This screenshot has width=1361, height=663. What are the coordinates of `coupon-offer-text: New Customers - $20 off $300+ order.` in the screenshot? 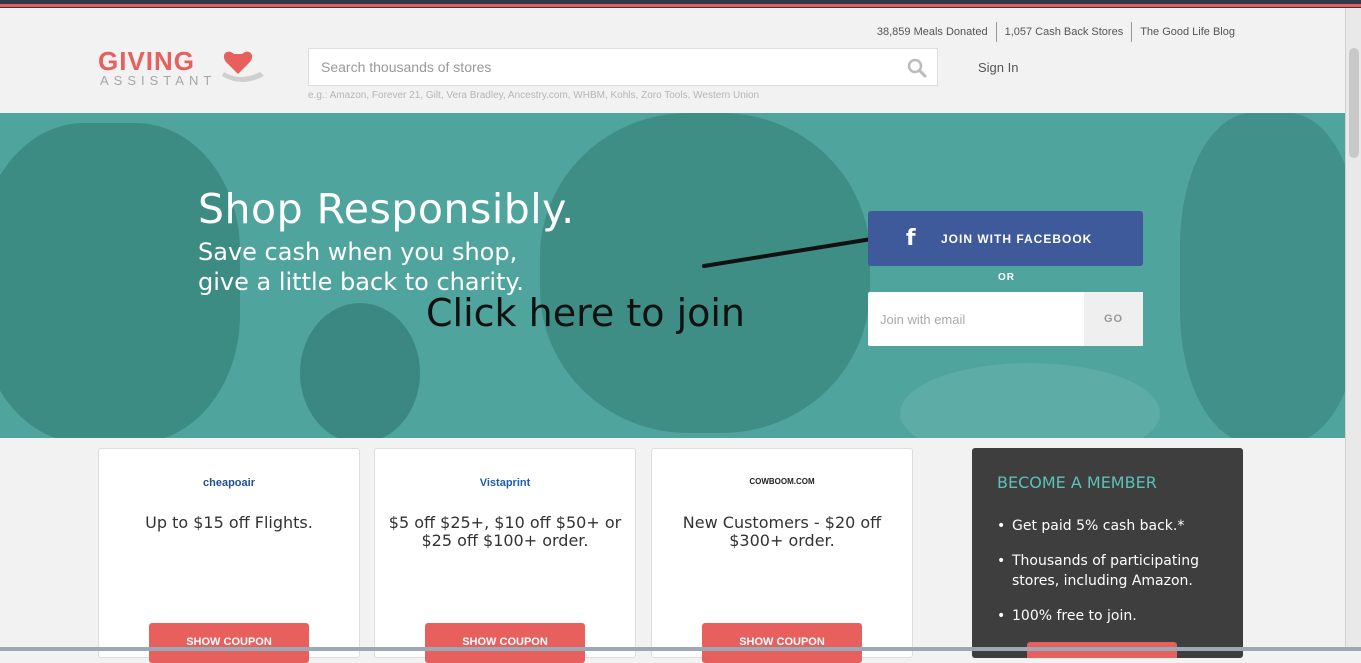 It's located at (782, 531).